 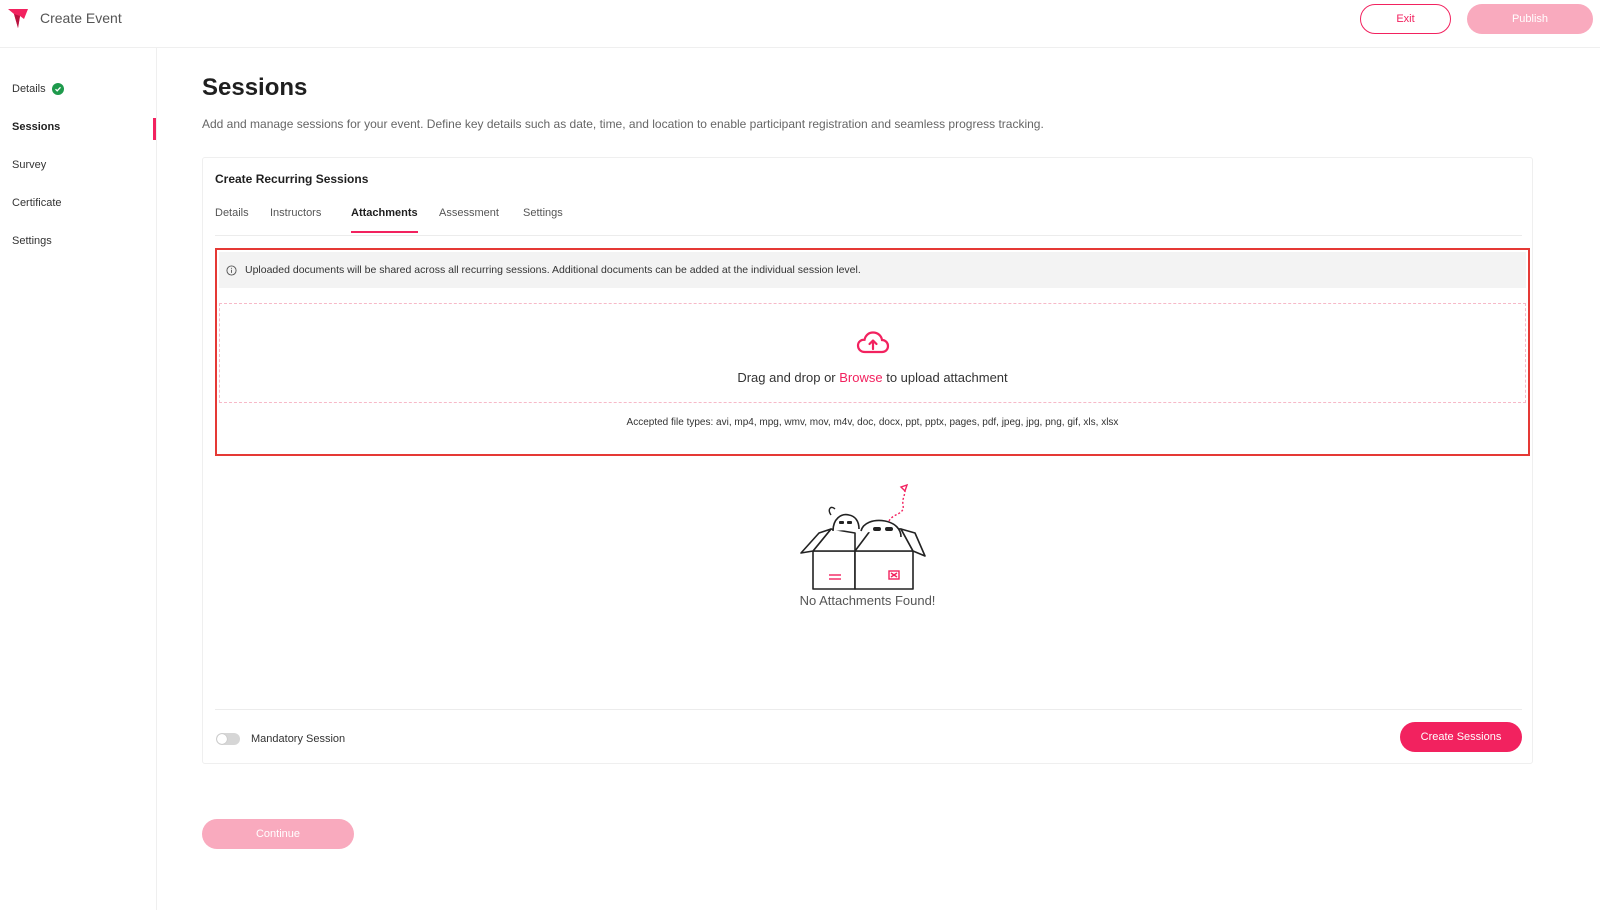 What do you see at coordinates (945, 377) in the screenshot?
I see `dropzone-suffix: to upload attachment` at bounding box center [945, 377].